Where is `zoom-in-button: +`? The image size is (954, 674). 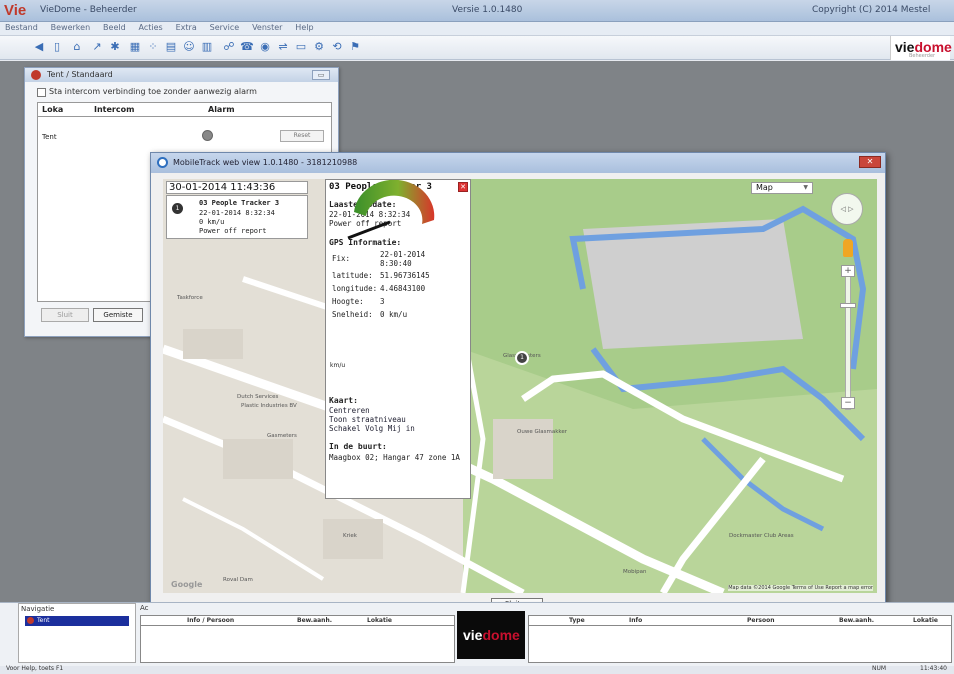 zoom-in-button: + is located at coordinates (848, 271).